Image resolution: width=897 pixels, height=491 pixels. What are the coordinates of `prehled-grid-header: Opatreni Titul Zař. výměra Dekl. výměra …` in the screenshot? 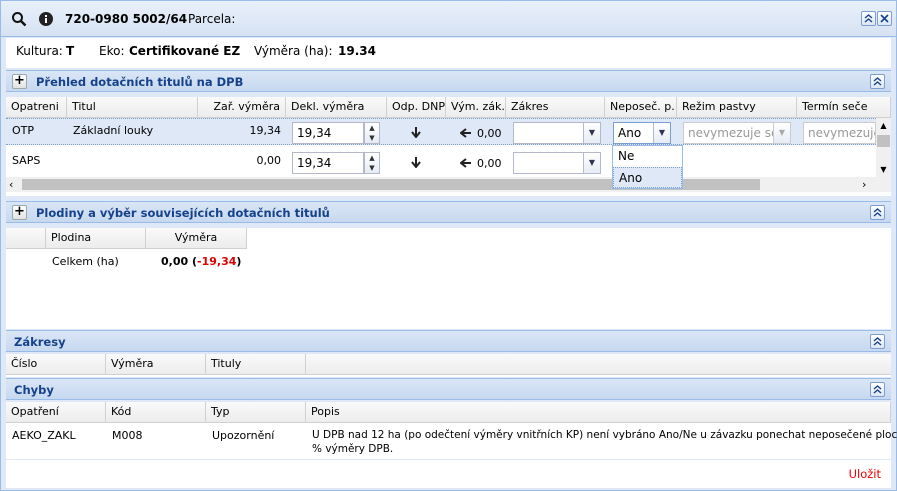 It's located at (448, 107).